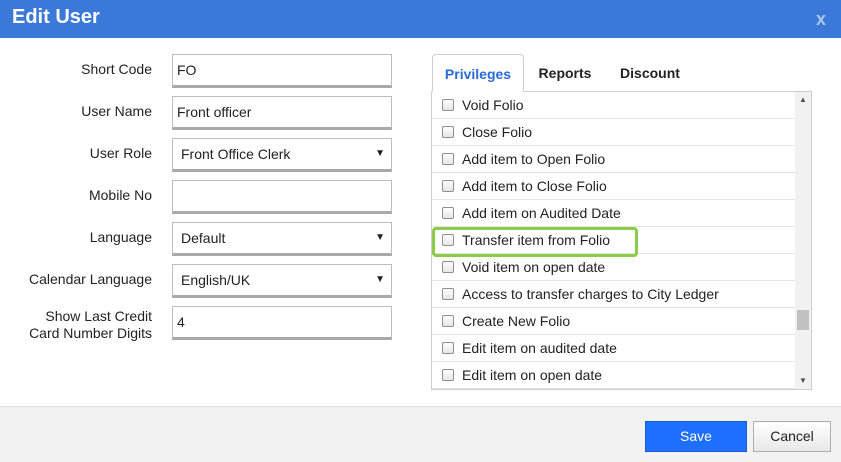 The height and width of the screenshot is (462, 841). Describe the element at coordinates (650, 73) in the screenshot. I see `tab-discount: Discount` at that location.